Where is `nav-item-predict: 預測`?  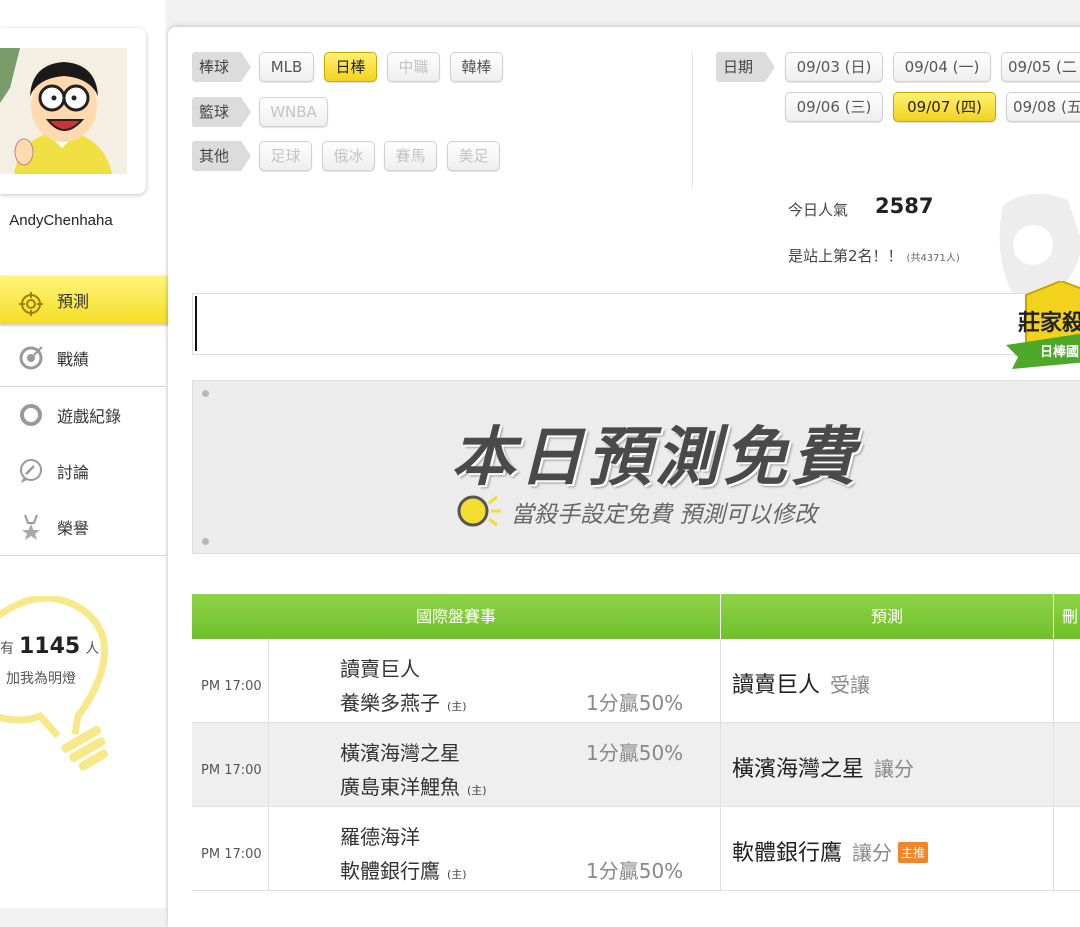 nav-item-predict: 預測 is located at coordinates (94, 300).